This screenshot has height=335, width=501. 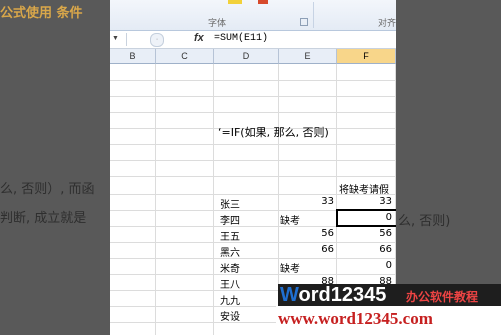 What do you see at coordinates (230, 299) in the screenshot?
I see `cell-name: 九九` at bounding box center [230, 299].